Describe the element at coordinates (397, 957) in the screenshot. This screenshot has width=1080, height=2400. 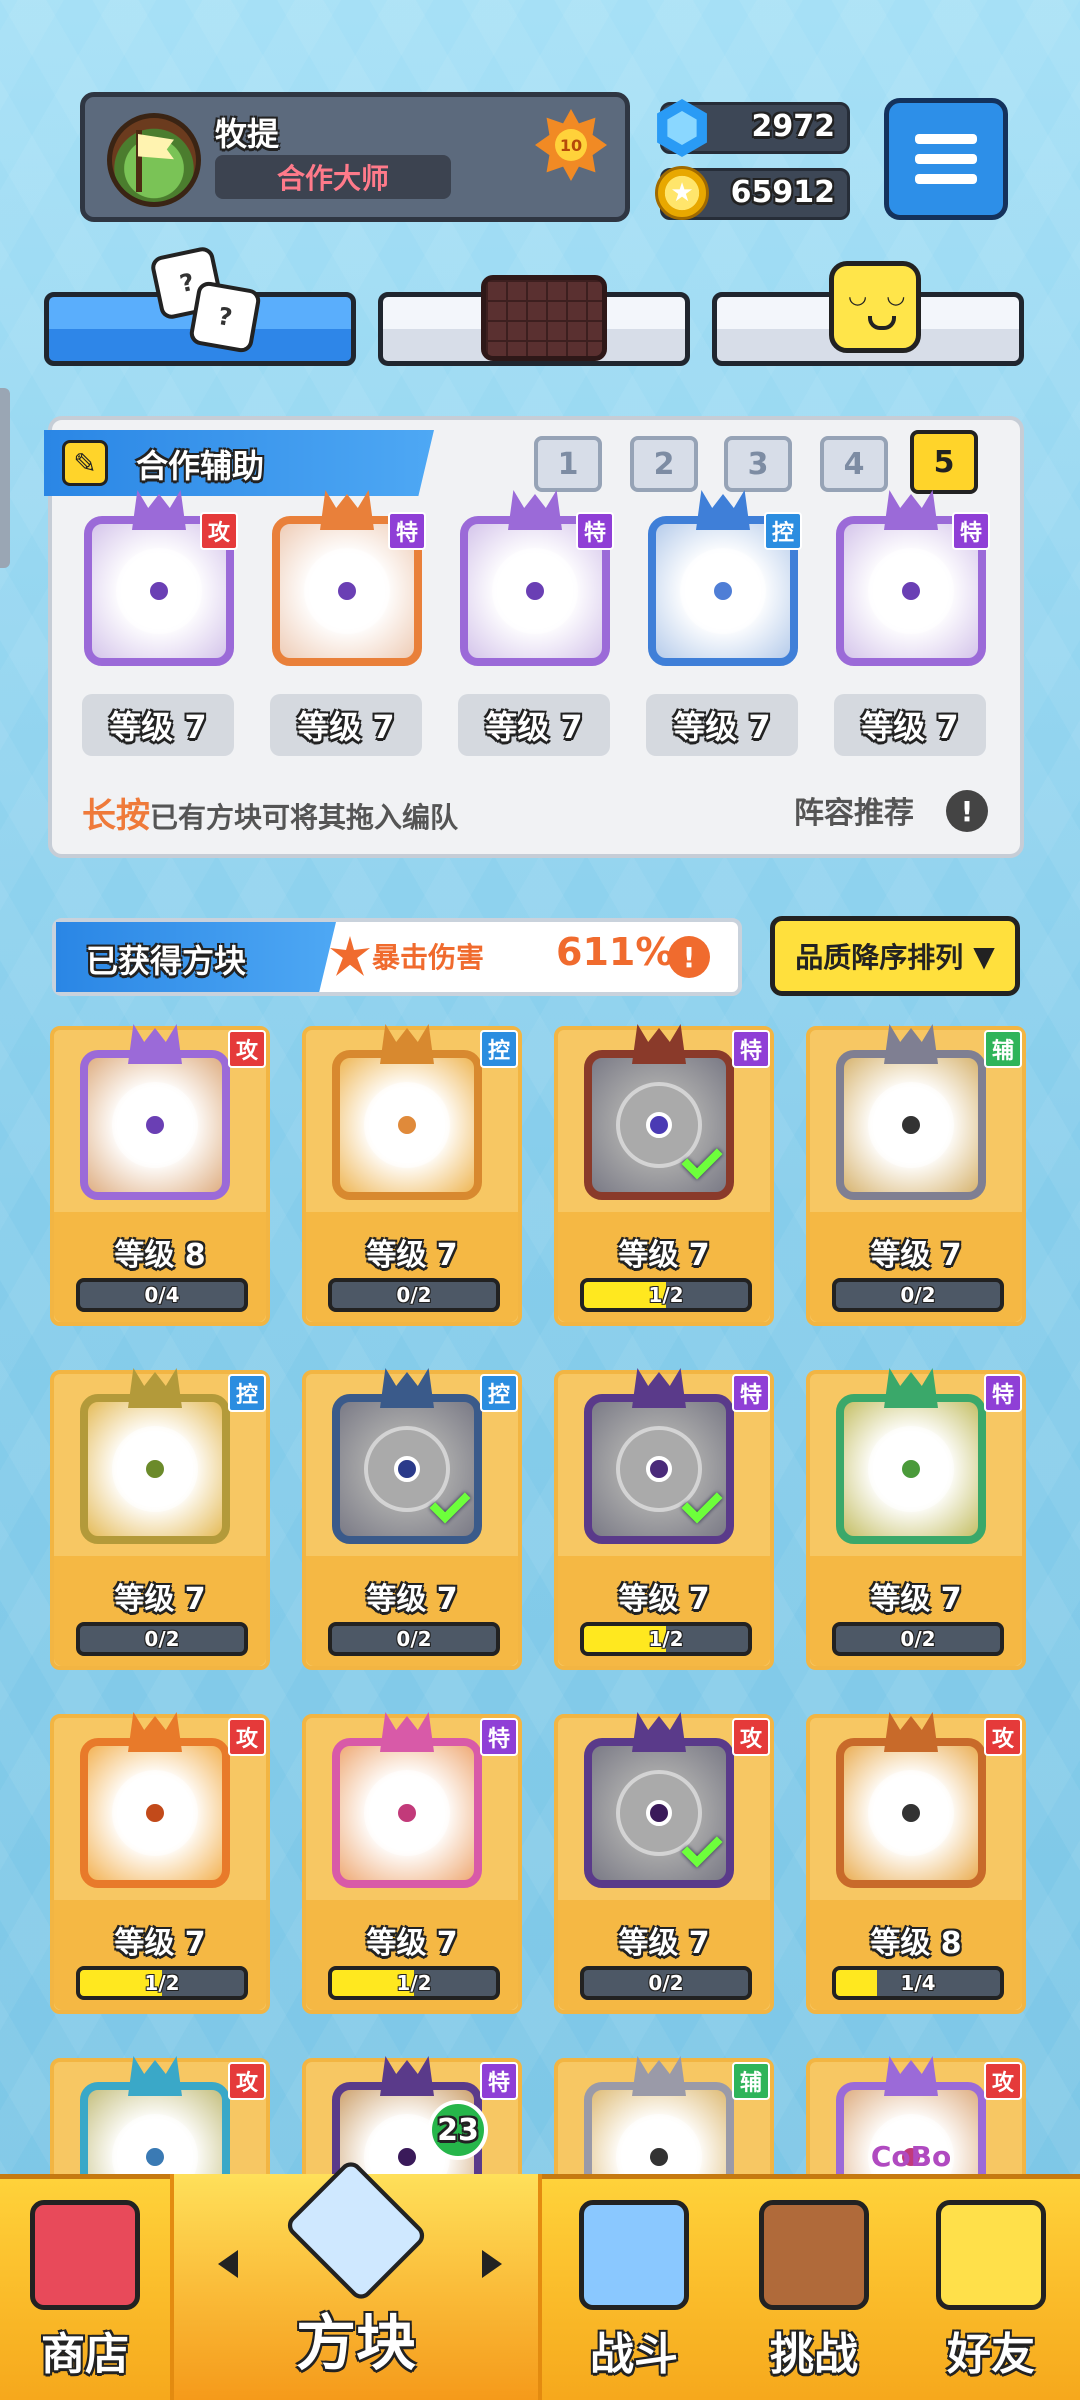
I see `owned-header: 已获得方块 暴击伤害 611% !` at that location.